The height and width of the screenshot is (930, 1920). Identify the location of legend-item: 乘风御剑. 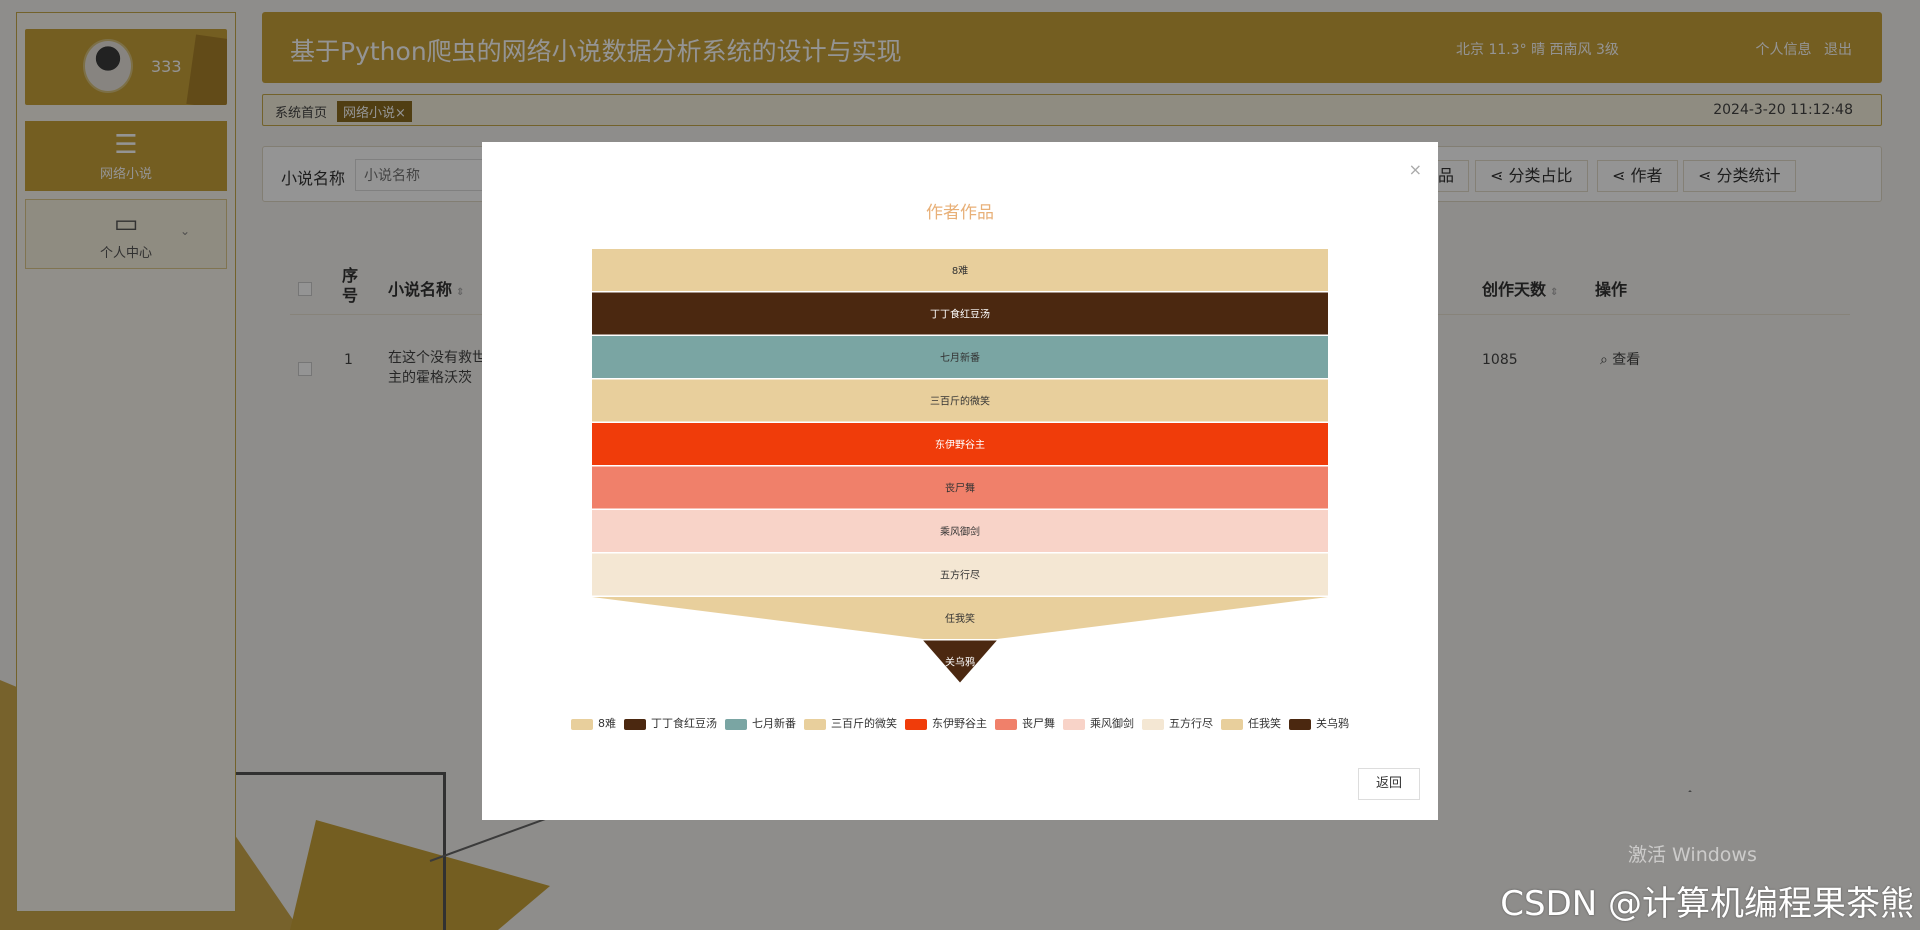
(1098, 723).